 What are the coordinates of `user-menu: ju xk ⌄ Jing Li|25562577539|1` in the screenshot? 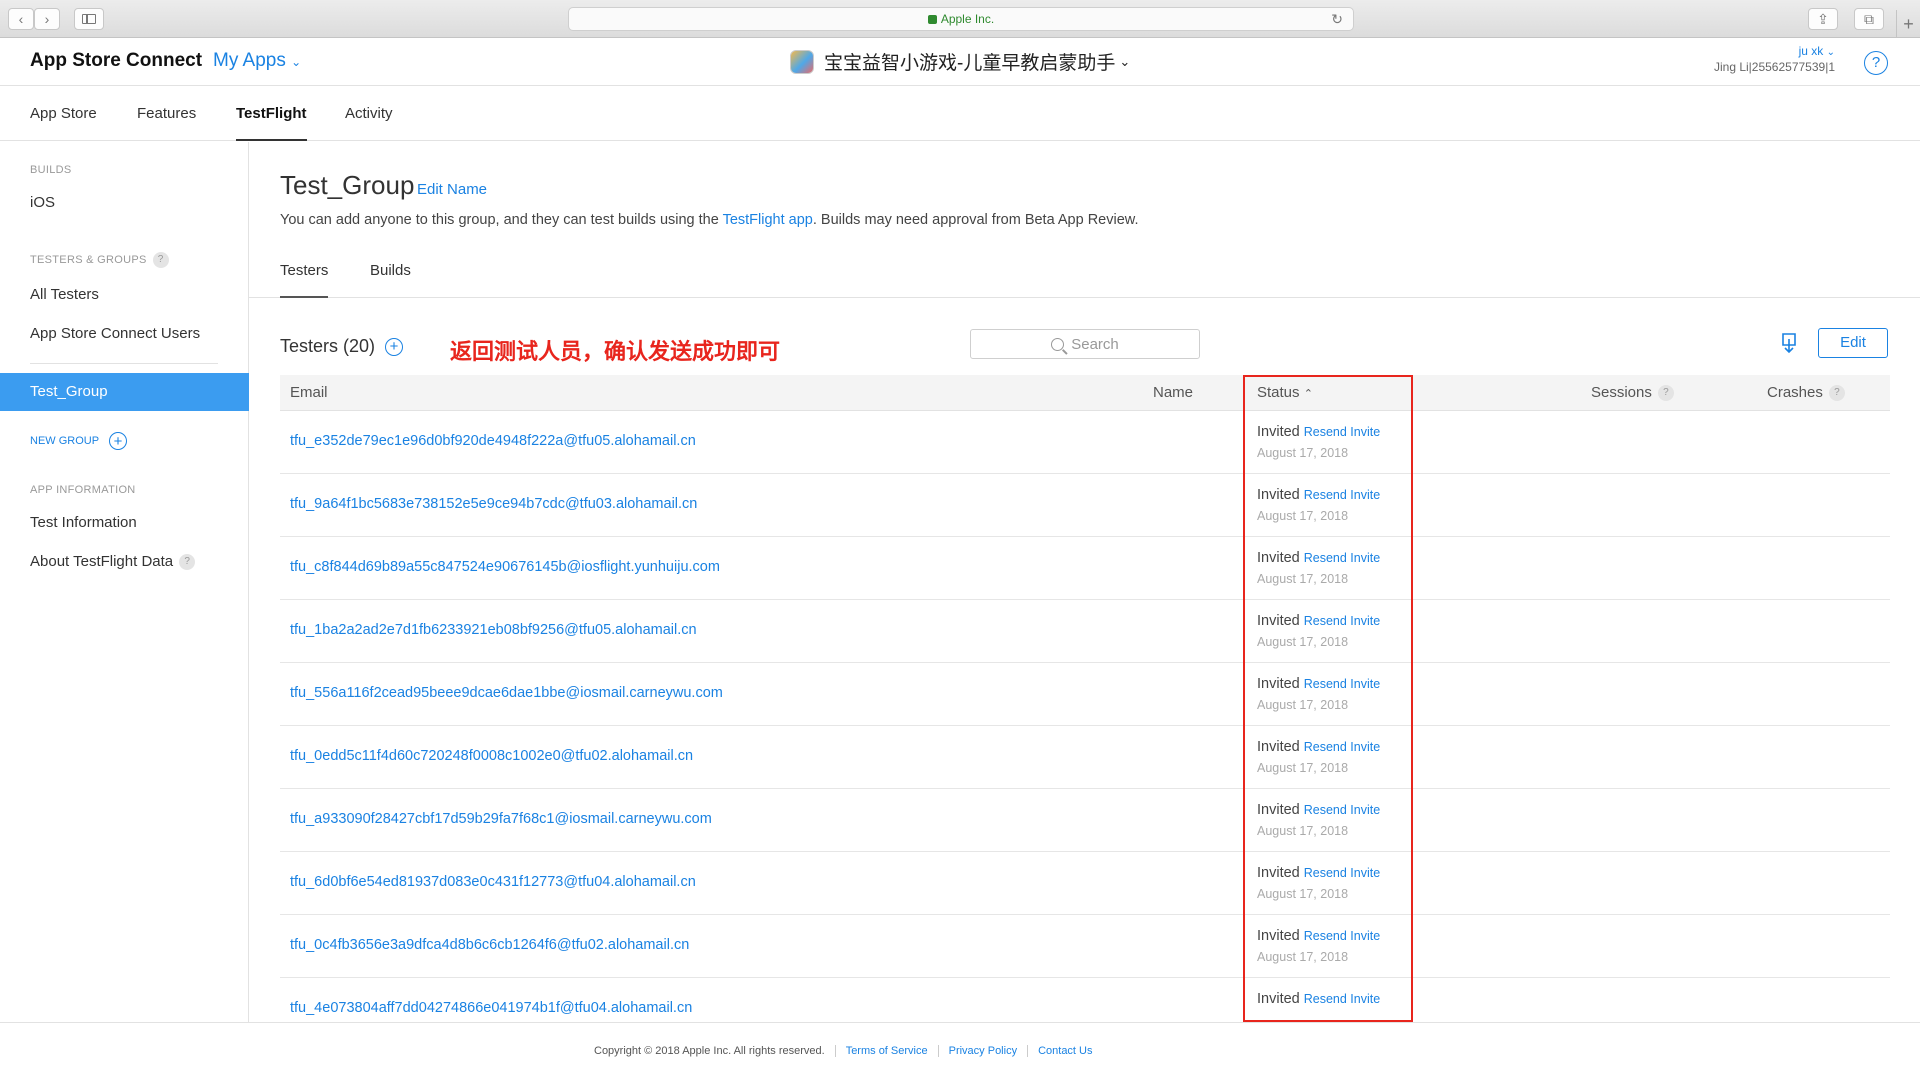 It's located at (1774, 59).